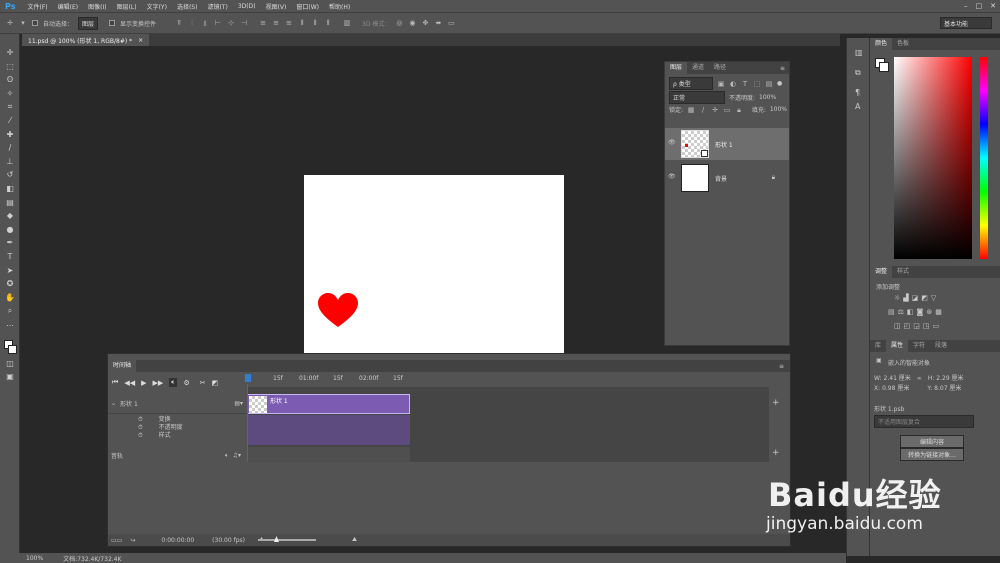 Image resolution: width=1000 pixels, height=563 pixels. Describe the element at coordinates (113, 403) in the screenshot. I see `expand-arrow-icon: ⌄` at that location.